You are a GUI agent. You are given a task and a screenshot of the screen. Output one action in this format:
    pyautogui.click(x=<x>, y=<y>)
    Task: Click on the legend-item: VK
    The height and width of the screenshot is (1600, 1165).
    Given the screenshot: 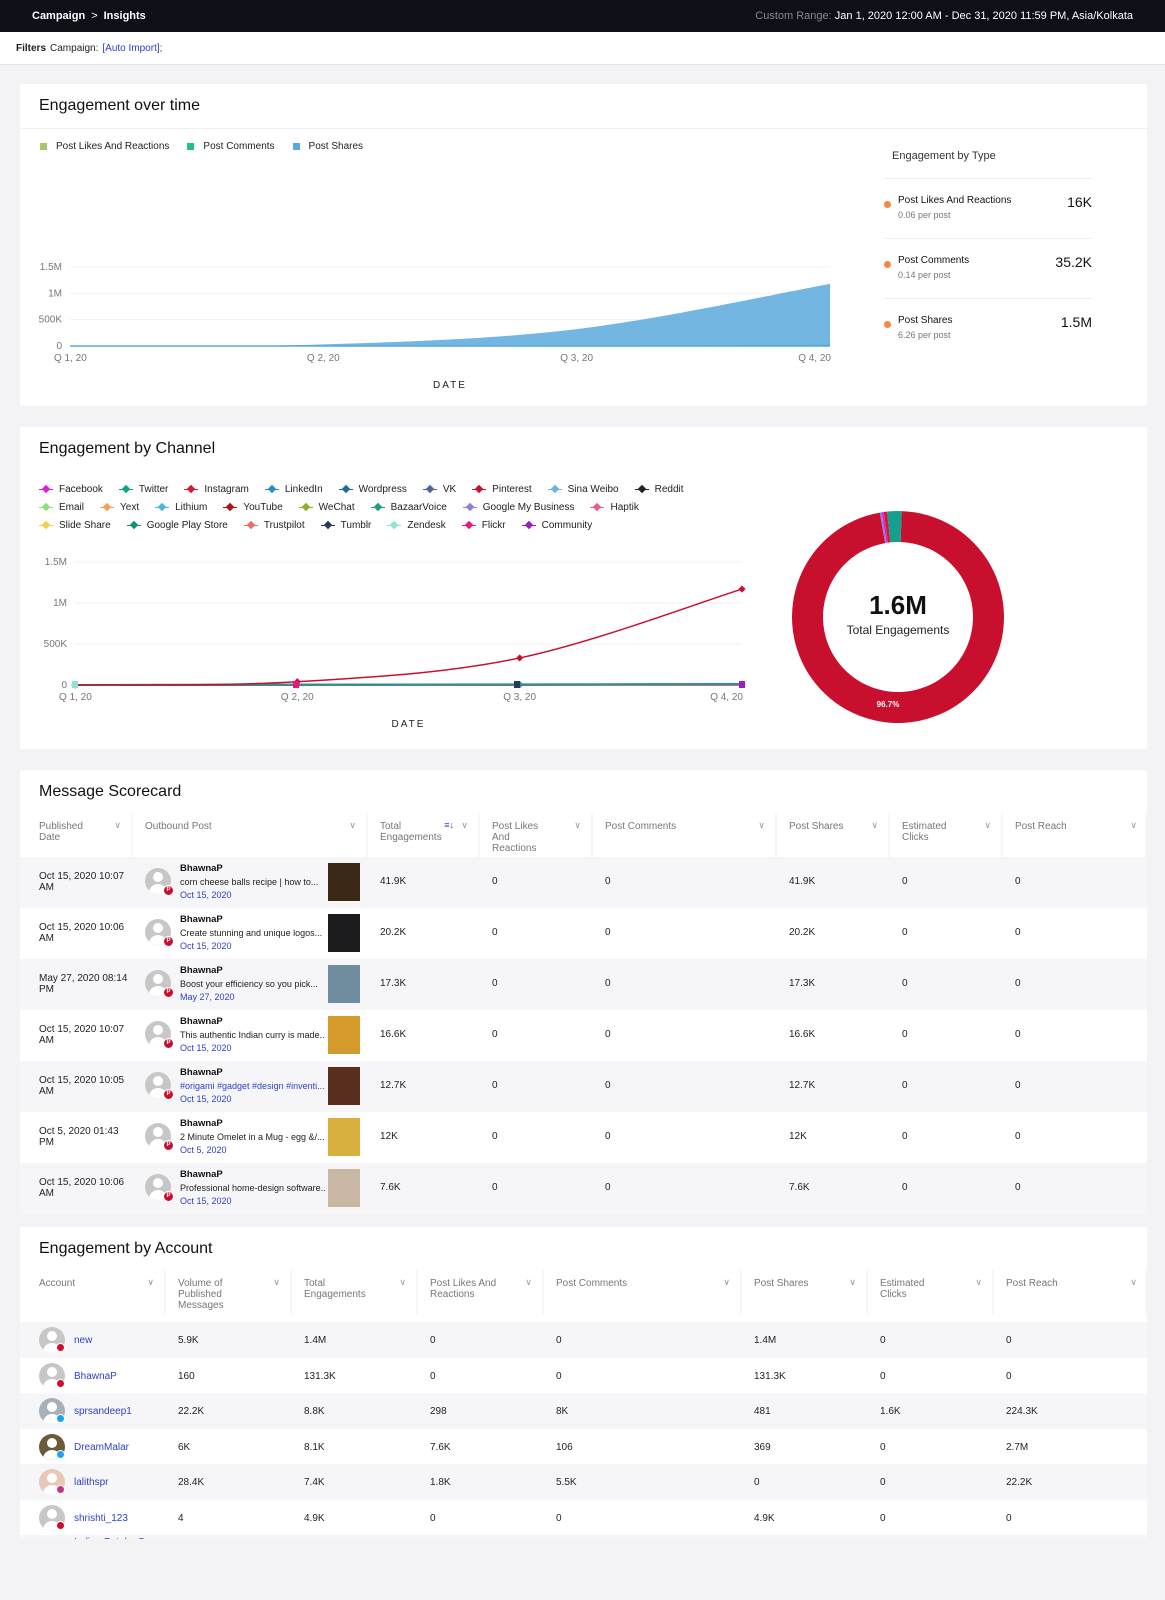 What is the action you would take?
    pyautogui.click(x=439, y=489)
    